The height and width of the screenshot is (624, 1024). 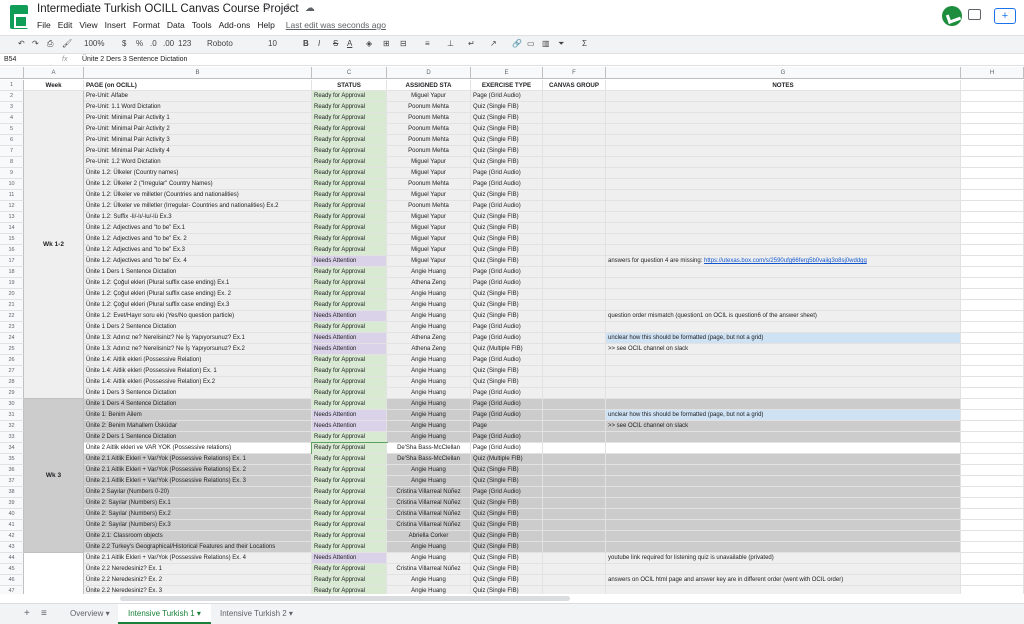 I want to click on page-cell: Ünite 2: Sayılar (Numbers) Ex.1, so click(x=198, y=503).